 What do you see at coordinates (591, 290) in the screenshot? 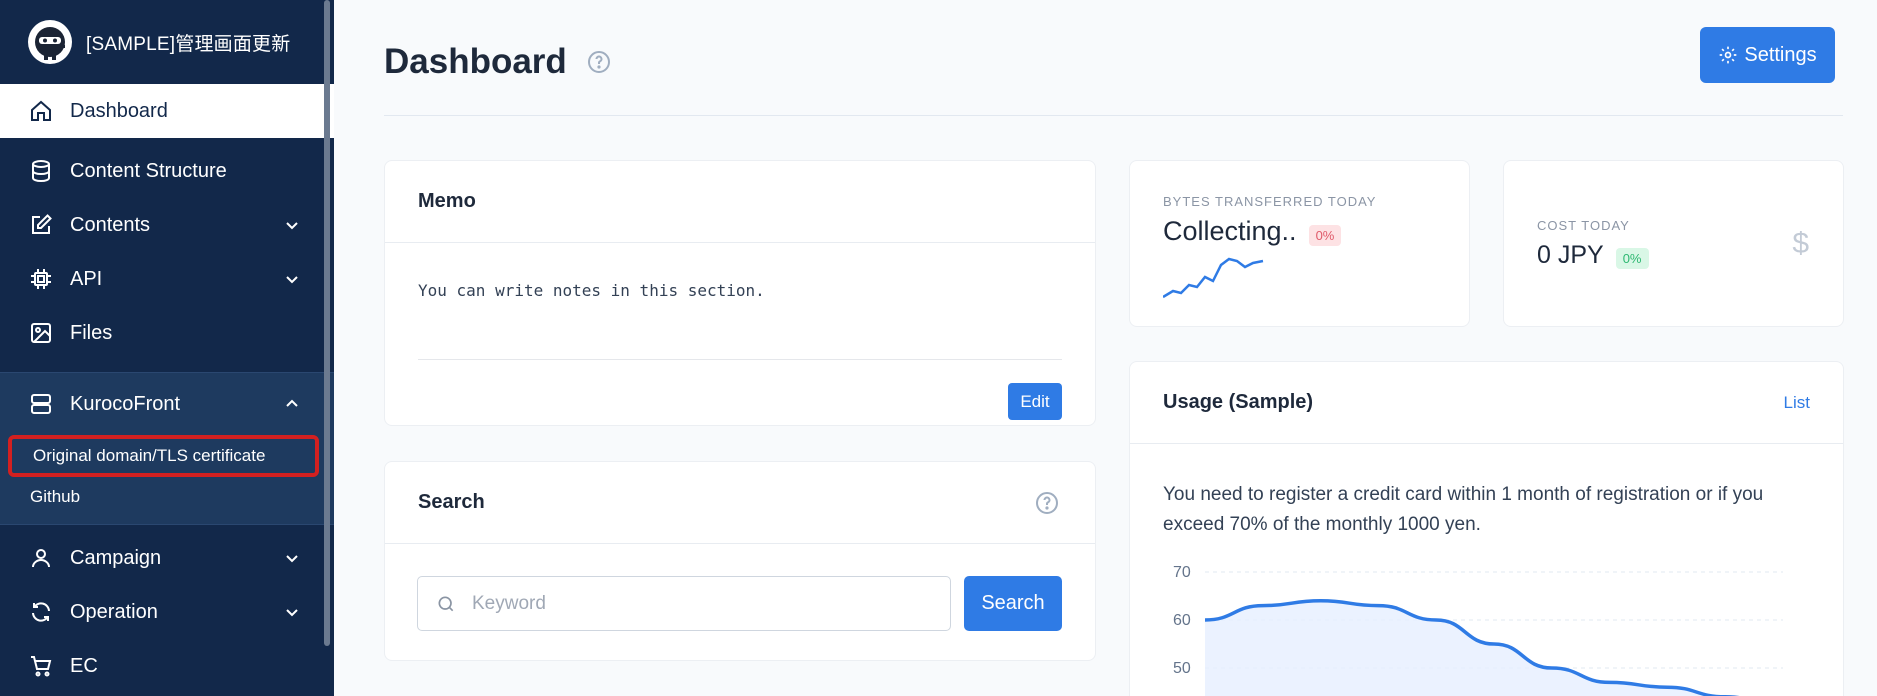
I see `memo-text: You can write notes in this section.` at bounding box center [591, 290].